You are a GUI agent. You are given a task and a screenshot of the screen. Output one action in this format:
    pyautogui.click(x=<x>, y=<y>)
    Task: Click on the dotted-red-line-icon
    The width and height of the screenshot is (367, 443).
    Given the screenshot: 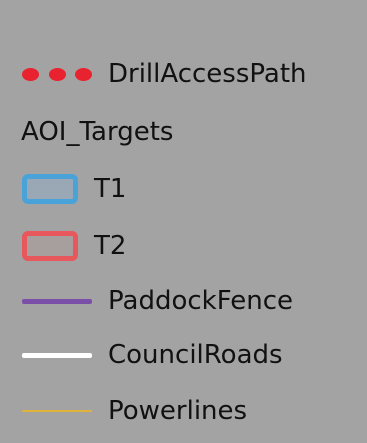 What is the action you would take?
    pyautogui.click(x=57, y=74)
    